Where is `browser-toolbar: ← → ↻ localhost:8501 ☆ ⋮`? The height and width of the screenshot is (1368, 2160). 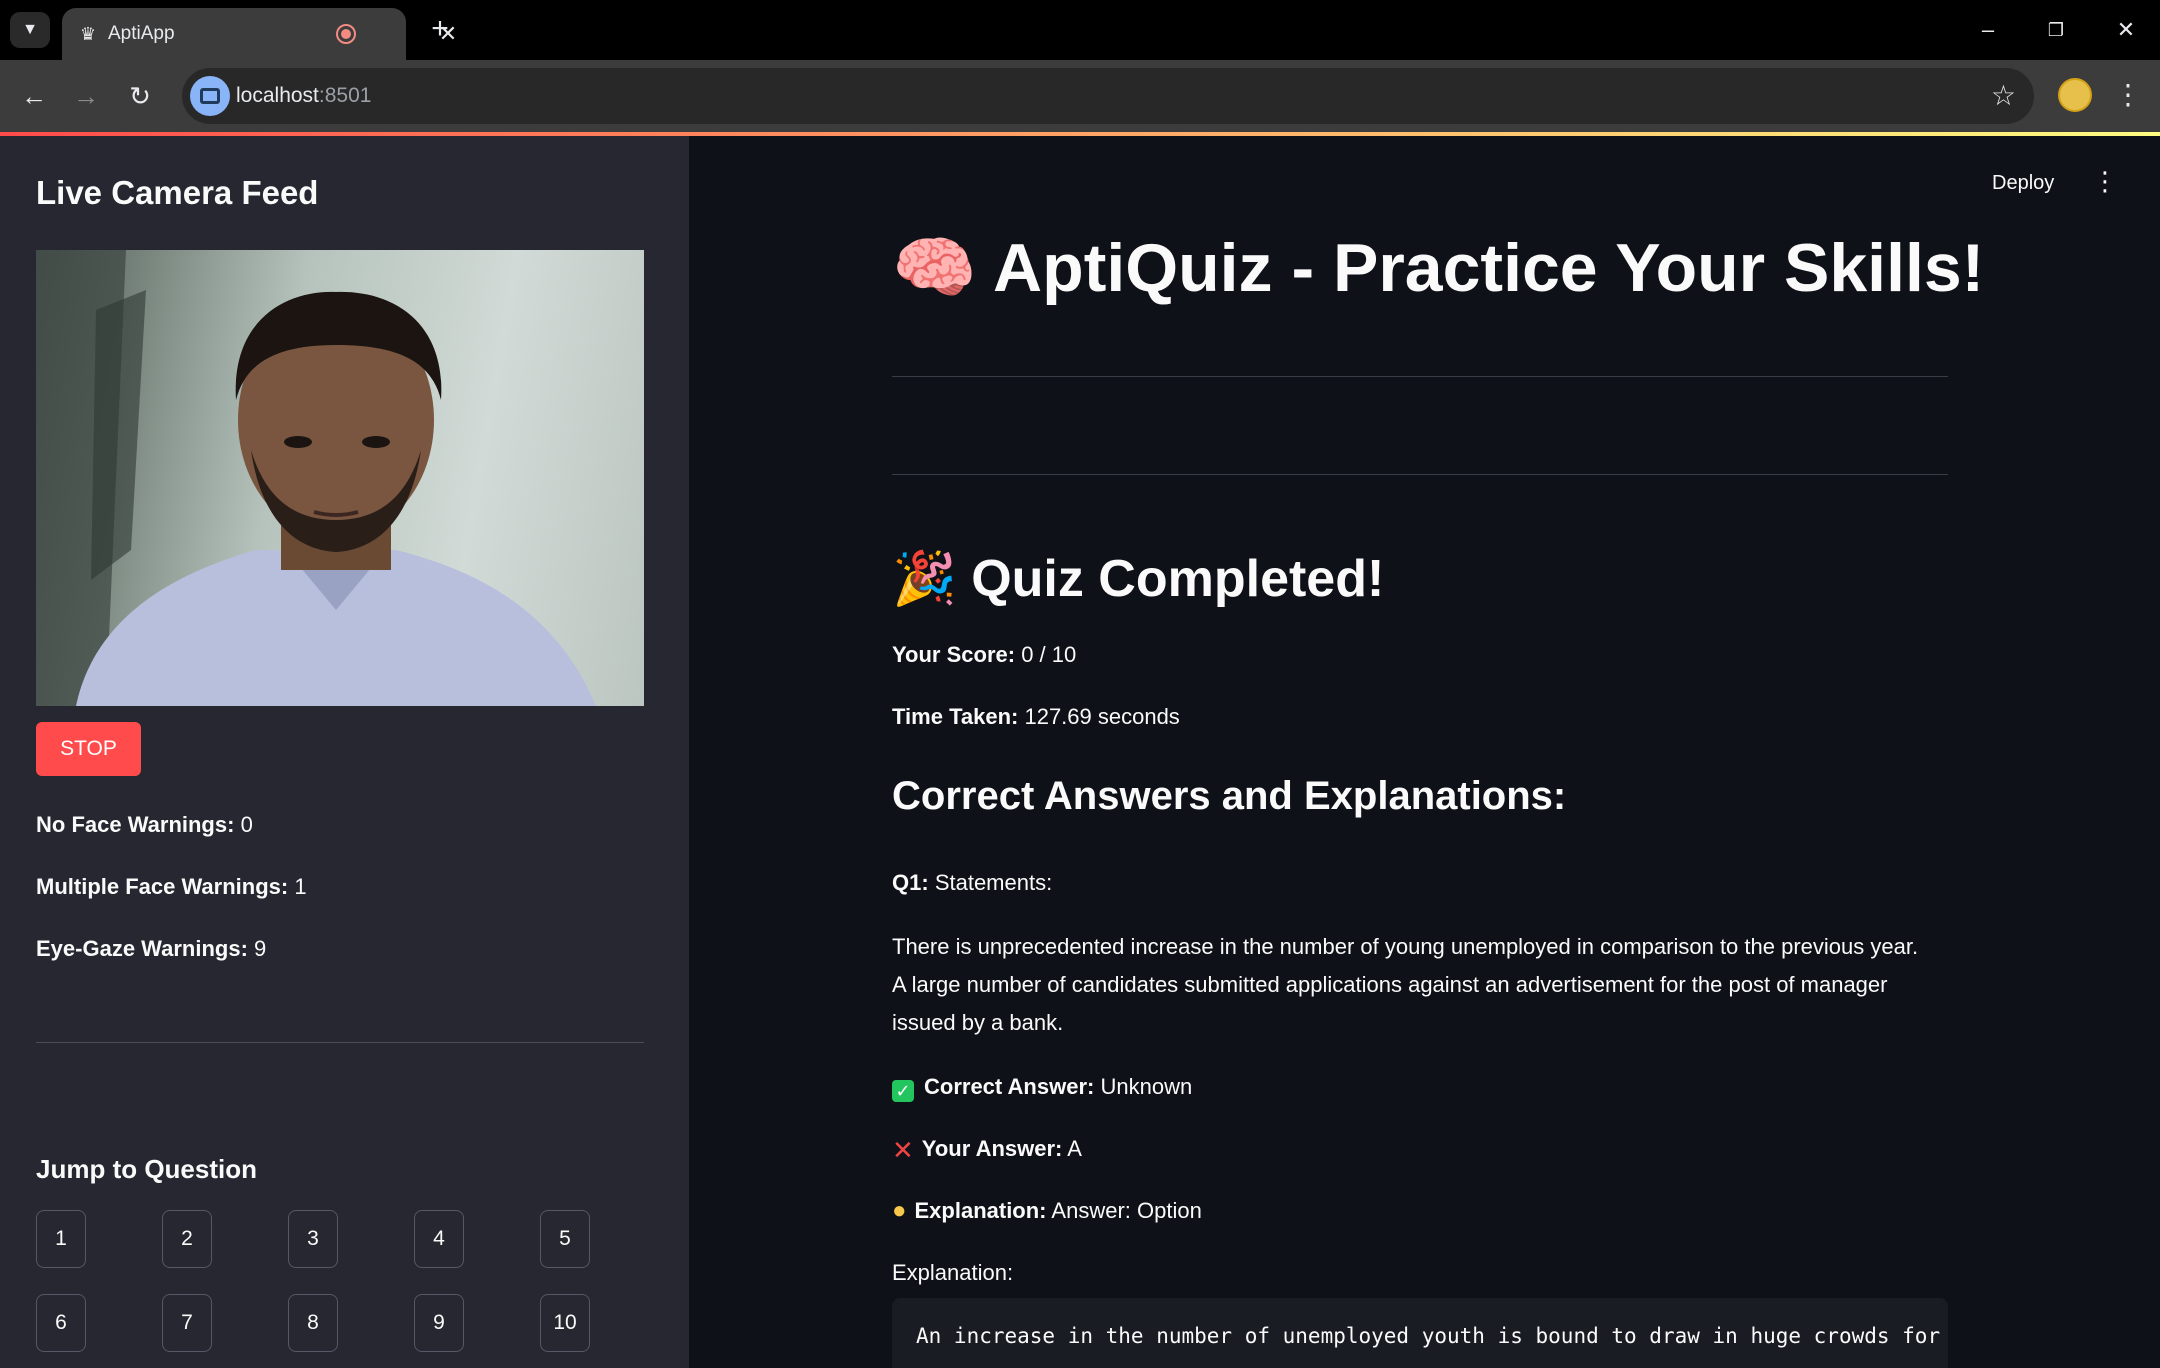 browser-toolbar: ← → ↻ localhost:8501 ☆ ⋮ is located at coordinates (1080, 96).